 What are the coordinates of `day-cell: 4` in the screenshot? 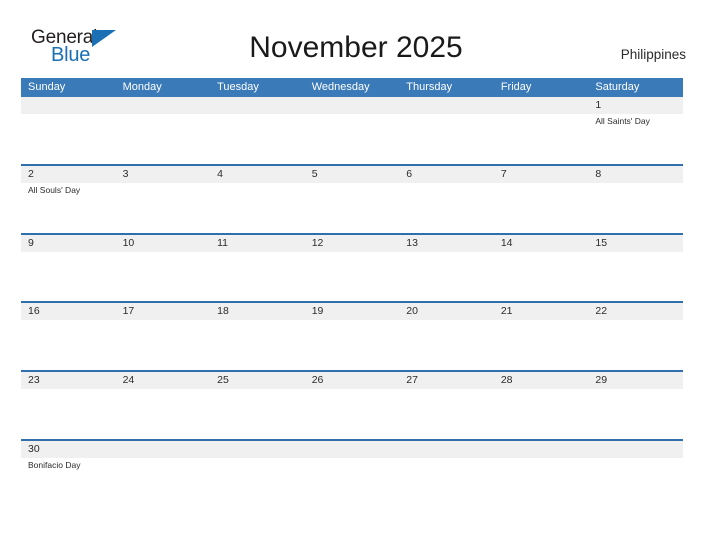 It's located at (257, 199).